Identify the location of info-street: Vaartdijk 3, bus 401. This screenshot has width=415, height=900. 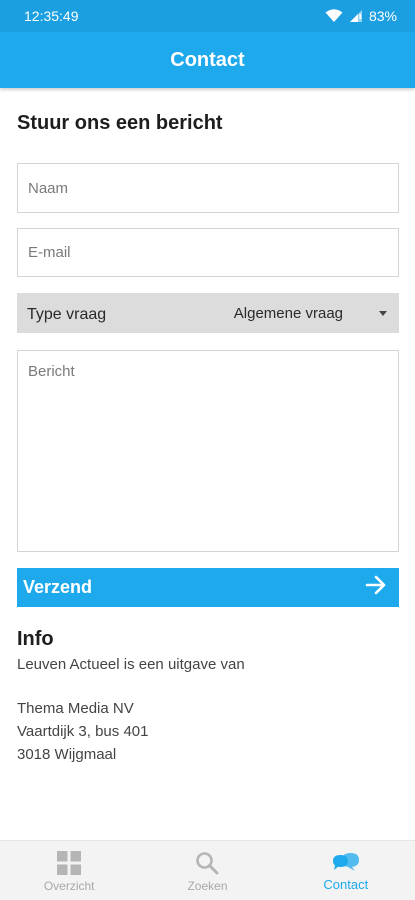
(83, 731).